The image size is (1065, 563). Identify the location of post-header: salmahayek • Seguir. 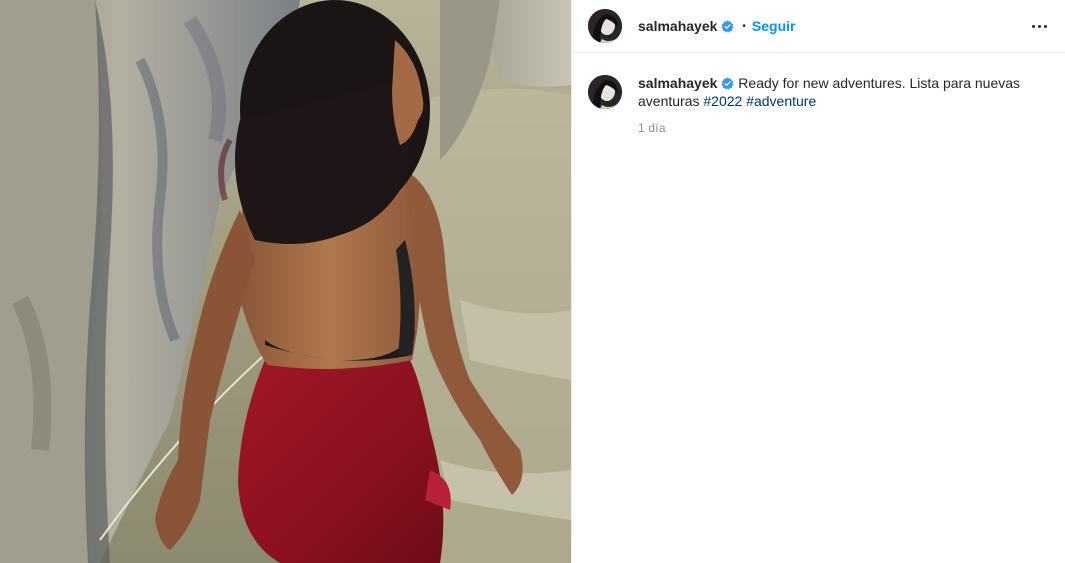
(818, 26).